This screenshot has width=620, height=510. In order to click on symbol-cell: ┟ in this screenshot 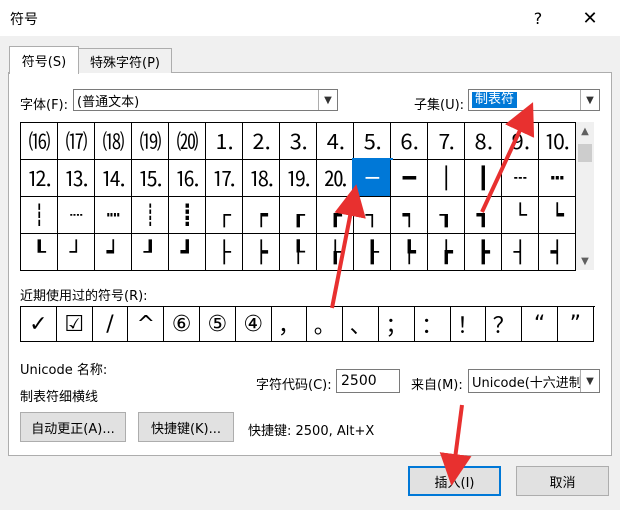, I will do `click(335, 252)`.